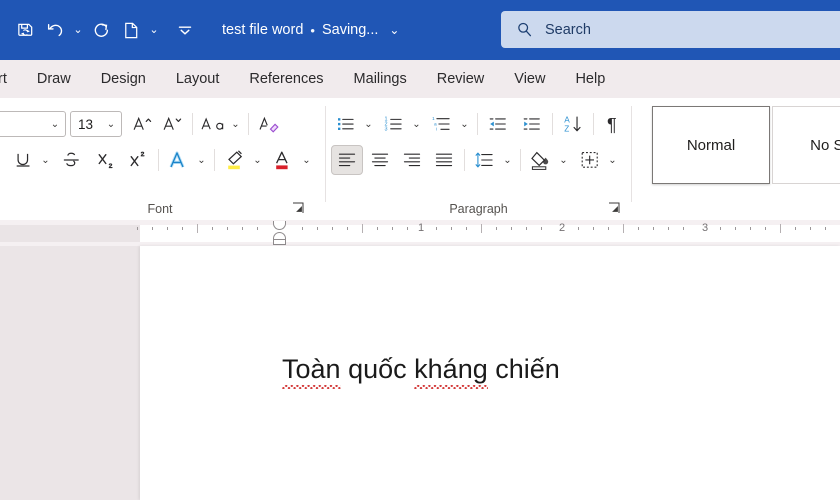 The height and width of the screenshot is (500, 840). I want to click on svg-text: A, so click(567, 119).